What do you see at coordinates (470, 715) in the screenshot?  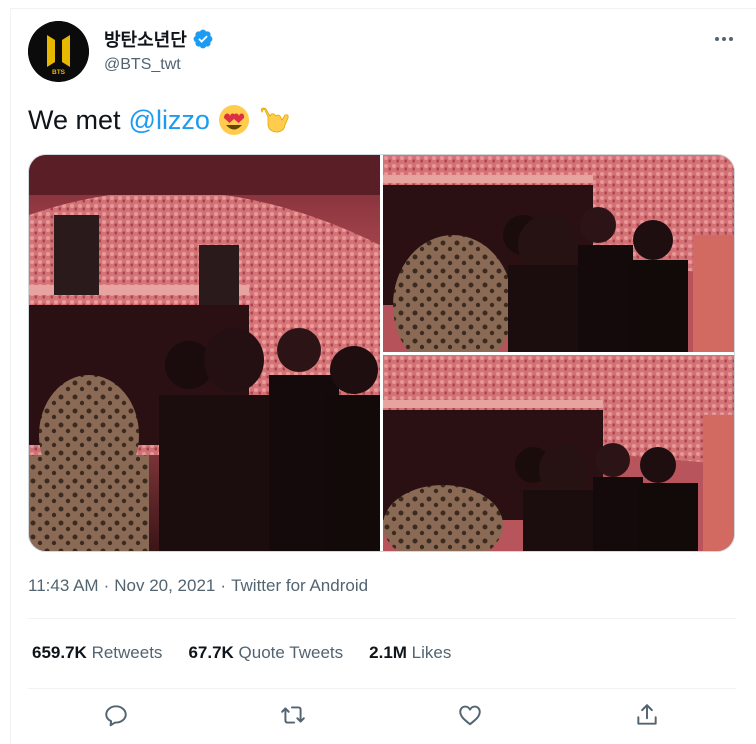 I see `like-icon` at bounding box center [470, 715].